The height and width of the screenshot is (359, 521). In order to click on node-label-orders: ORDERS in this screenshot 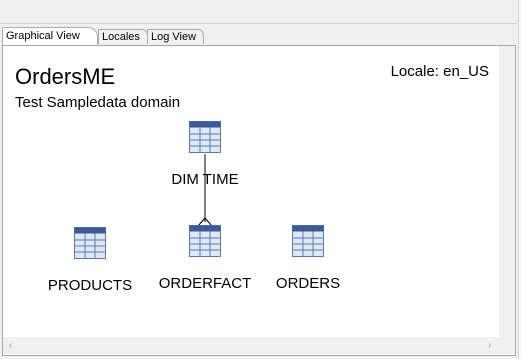, I will do `click(308, 283)`.